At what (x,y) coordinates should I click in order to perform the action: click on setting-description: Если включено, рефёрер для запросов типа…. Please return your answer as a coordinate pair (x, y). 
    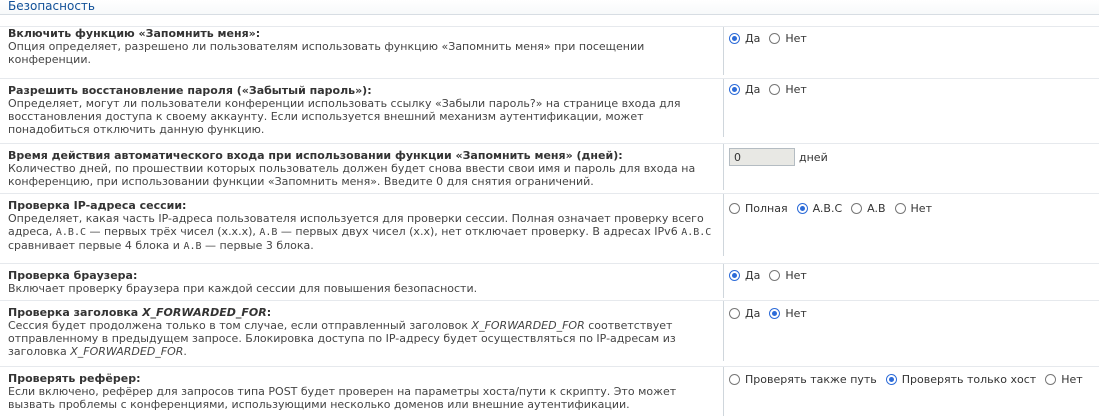
    Looking at the image, I should click on (342, 398).